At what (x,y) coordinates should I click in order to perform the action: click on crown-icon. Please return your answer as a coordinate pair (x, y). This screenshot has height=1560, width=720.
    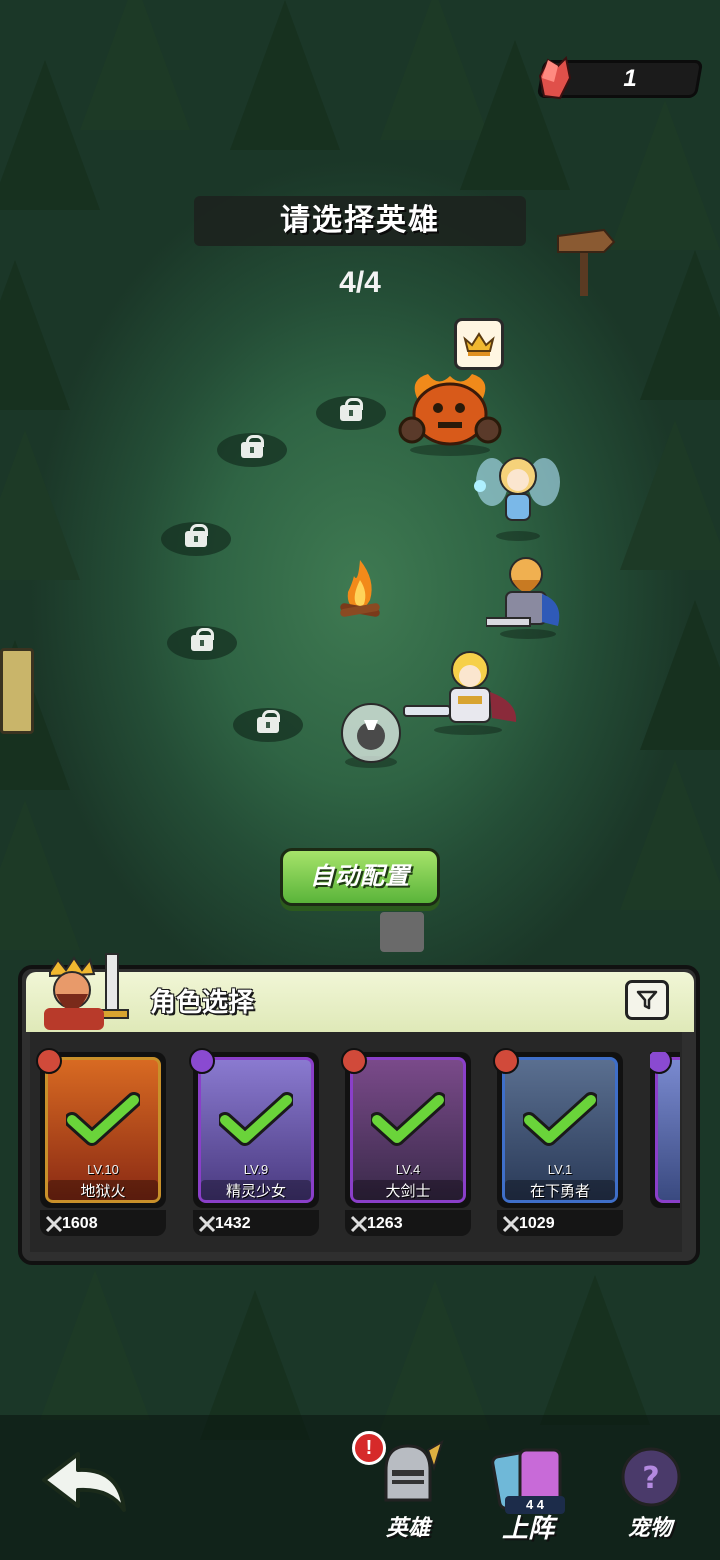
    Looking at the image, I should click on (479, 344).